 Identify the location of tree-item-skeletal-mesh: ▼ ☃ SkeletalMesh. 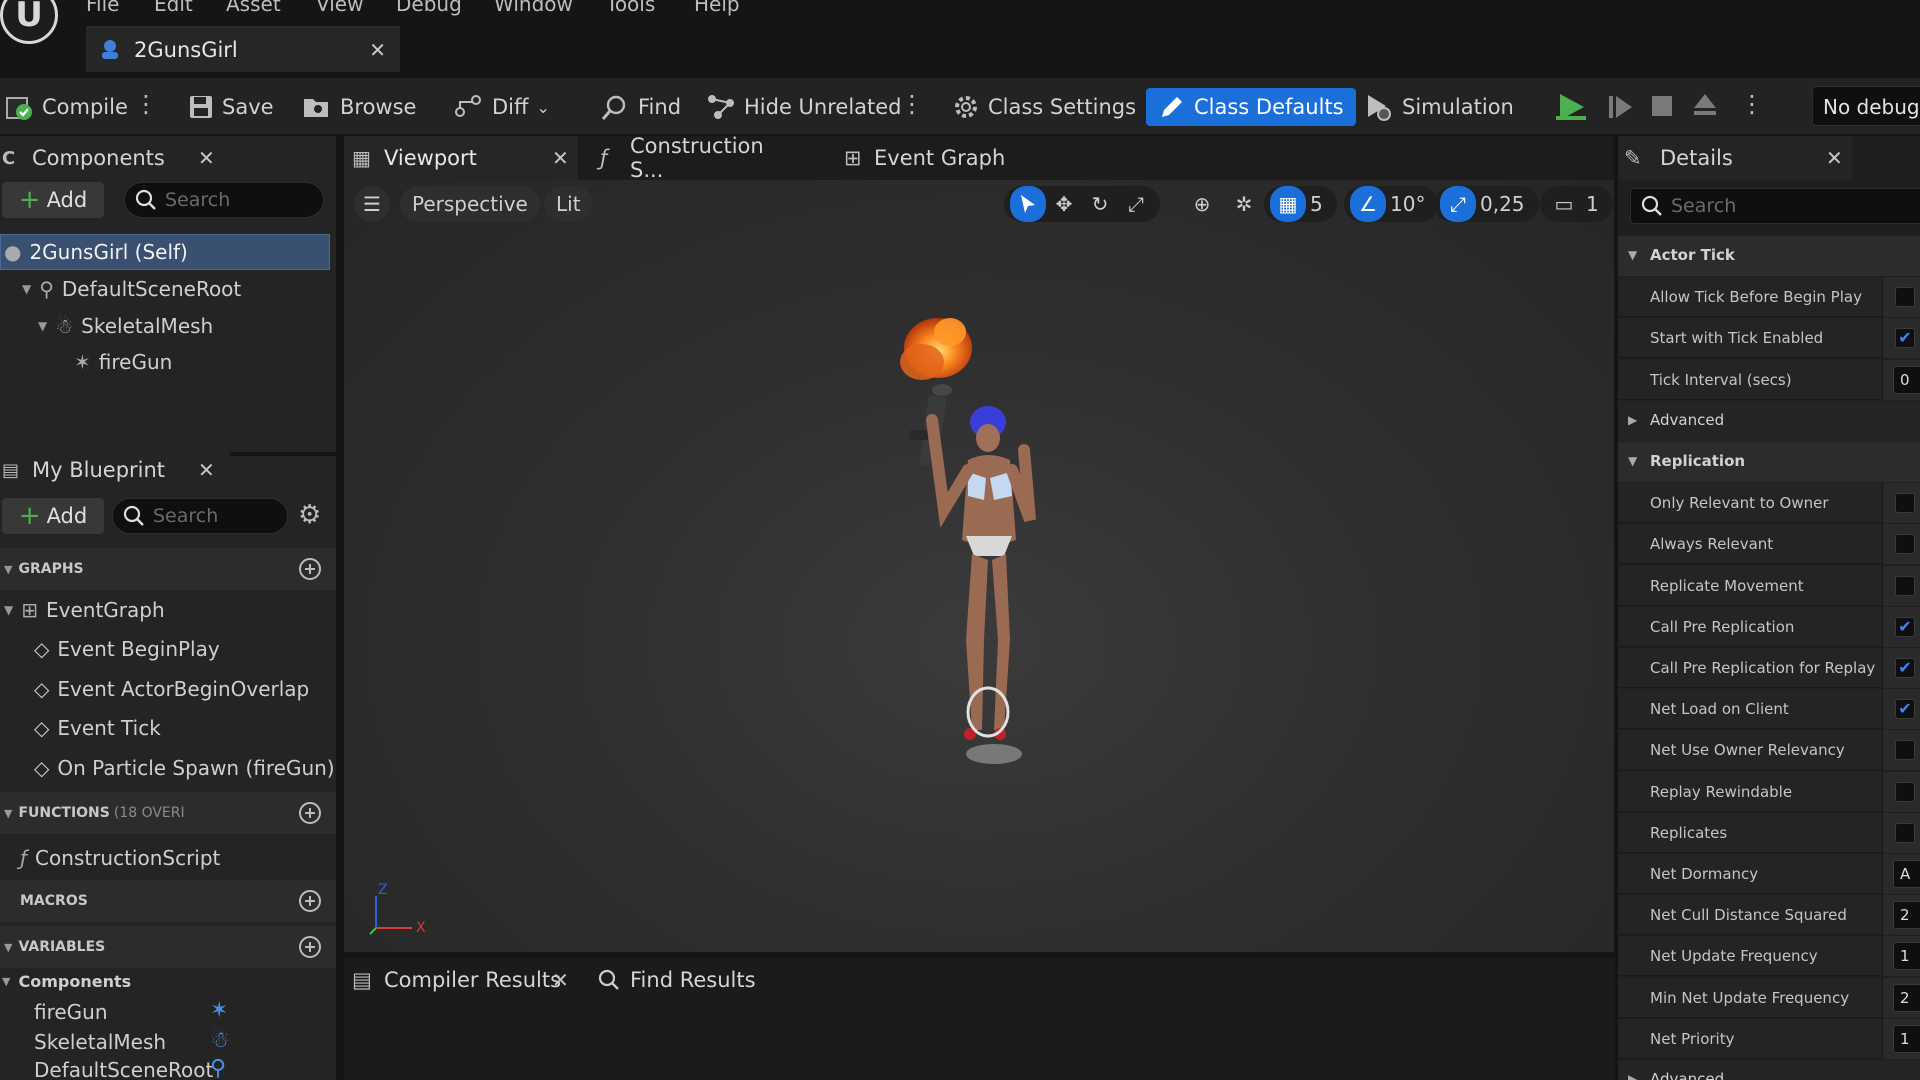
(125, 326).